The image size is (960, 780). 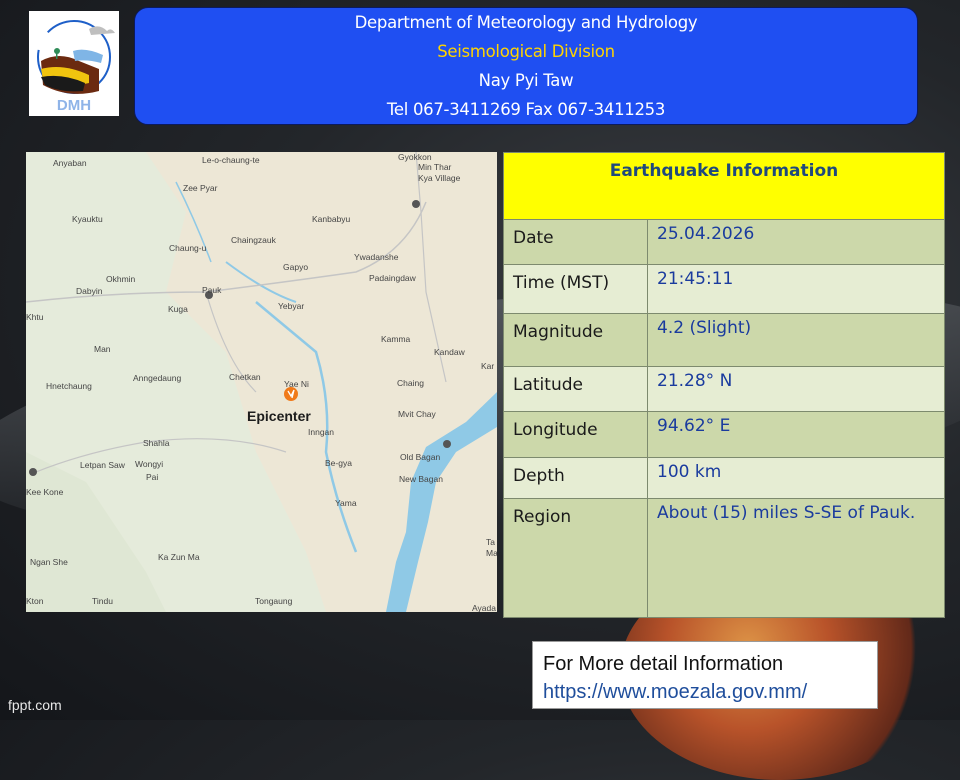 I want to click on map-place-label: Man, so click(x=102, y=349).